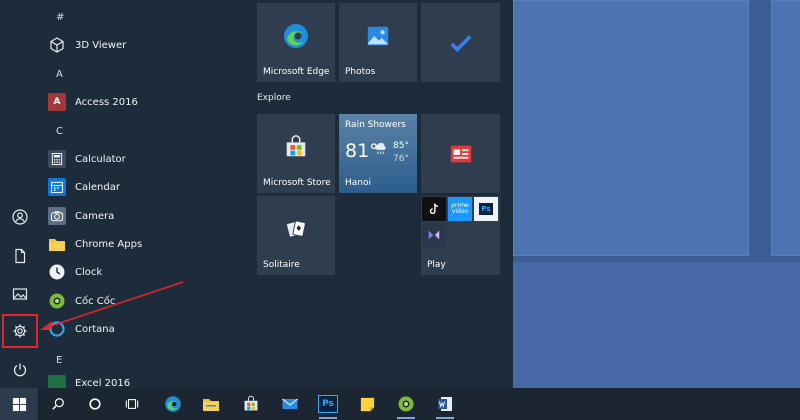 The width and height of the screenshot is (800, 420). I want to click on section-letter-e: E, so click(59, 360).